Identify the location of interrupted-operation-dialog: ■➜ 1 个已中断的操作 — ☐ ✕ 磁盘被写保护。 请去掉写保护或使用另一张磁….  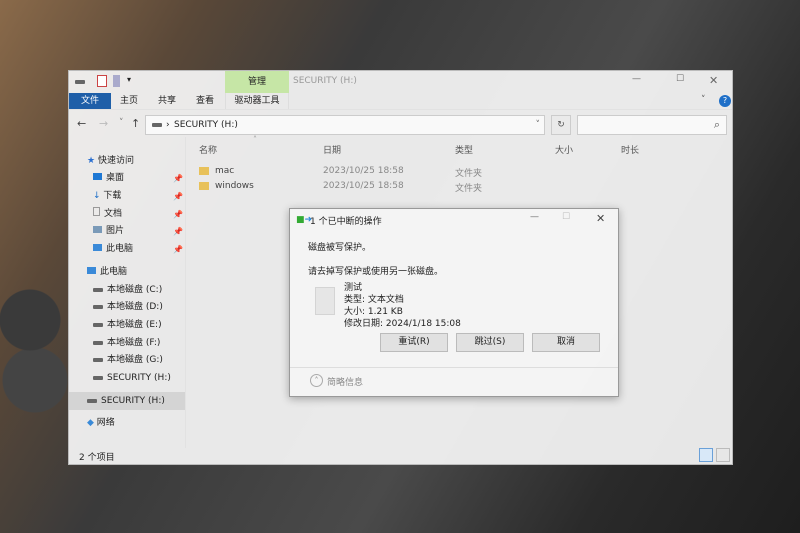
(454, 302).